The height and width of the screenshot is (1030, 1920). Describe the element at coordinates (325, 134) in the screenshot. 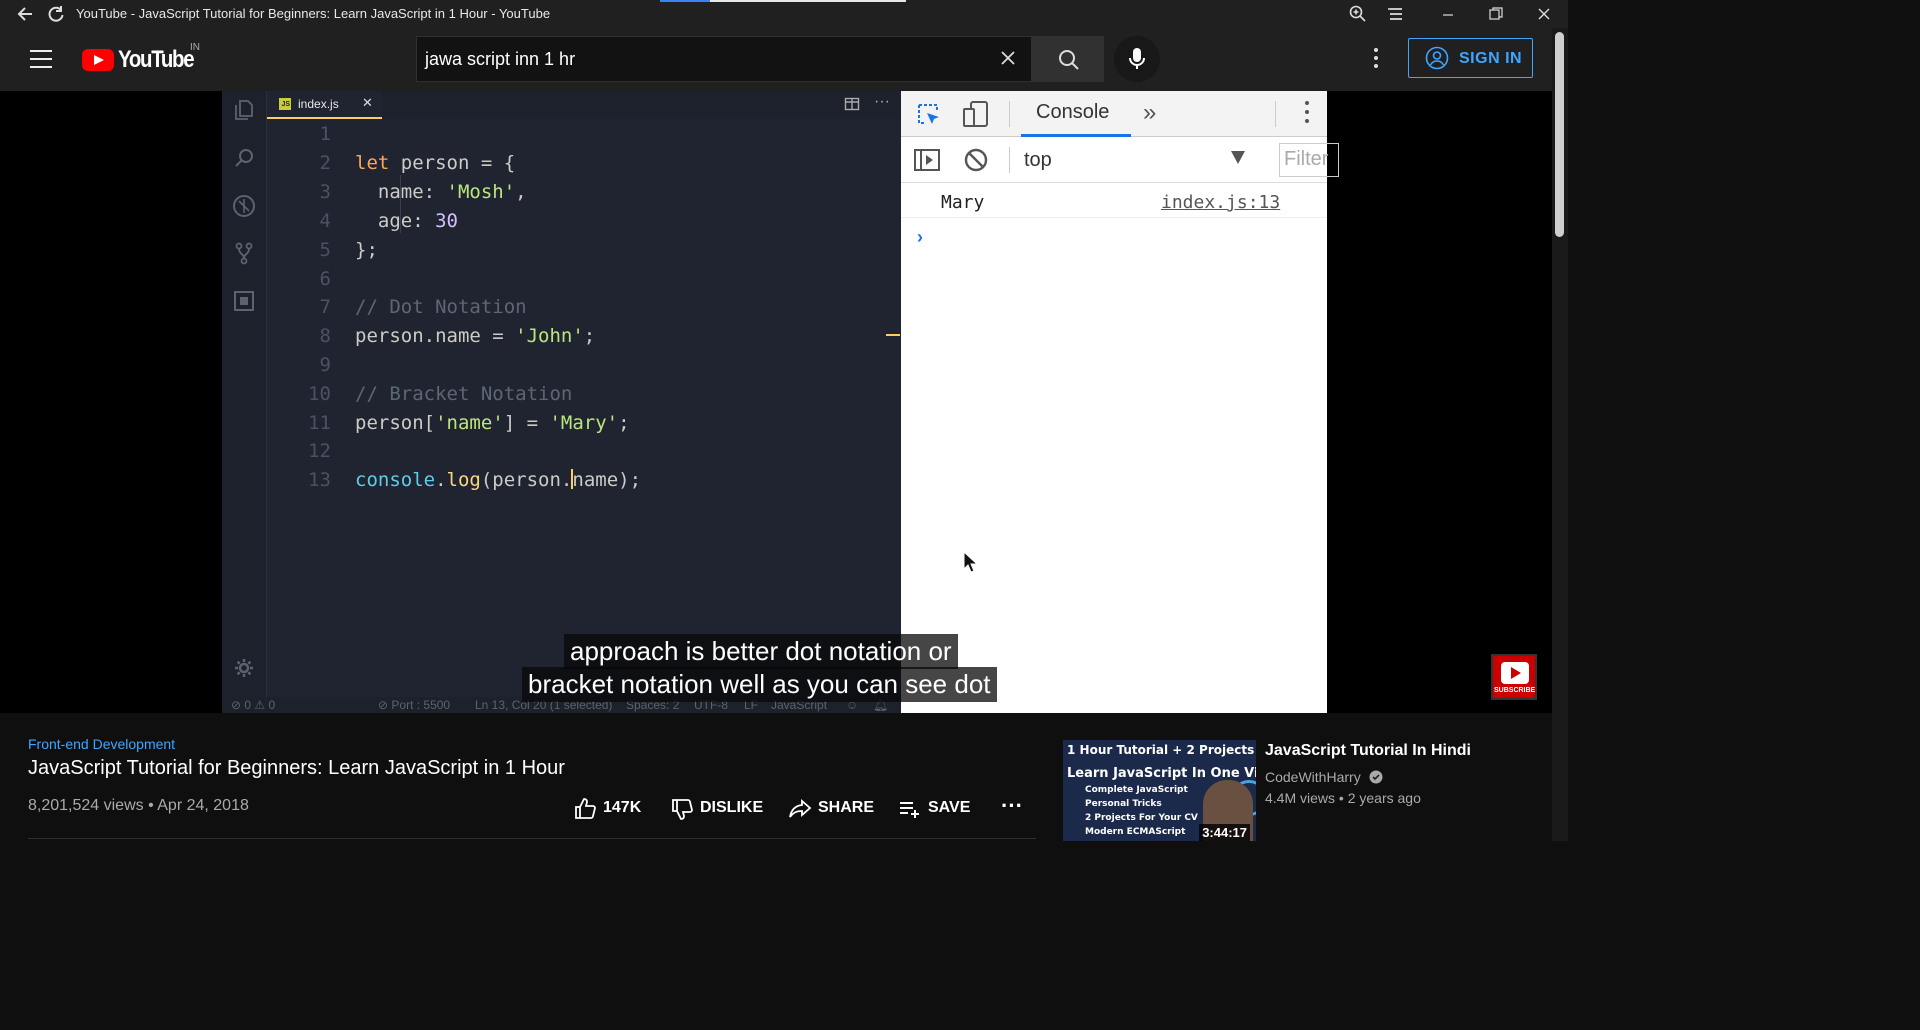

I see `line-number: 1` at that location.